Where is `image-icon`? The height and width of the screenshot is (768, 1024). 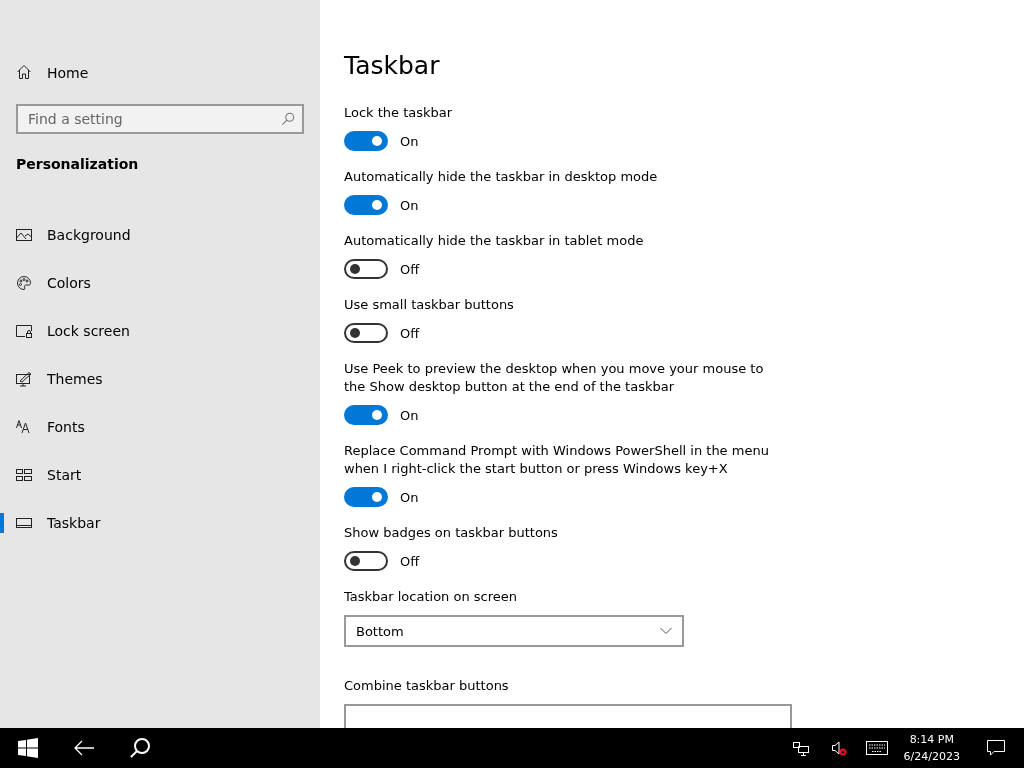 image-icon is located at coordinates (24, 235).